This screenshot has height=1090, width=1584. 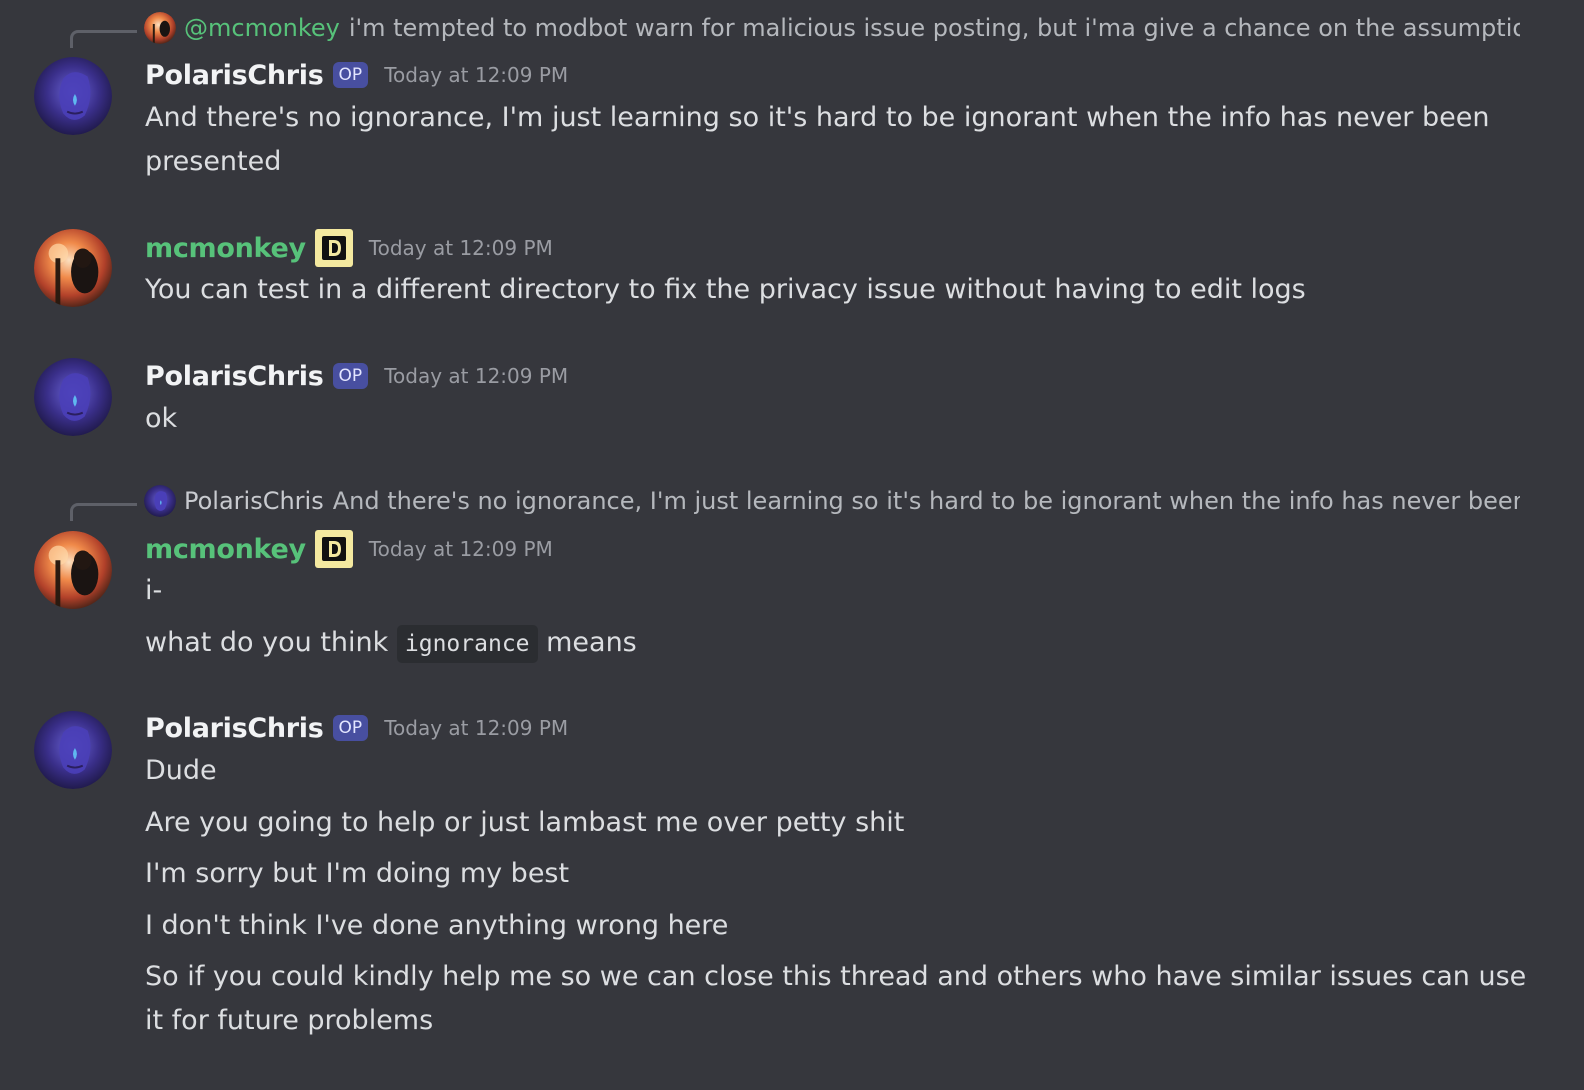 What do you see at coordinates (262, 28) in the screenshot?
I see `reply-author-name: @mcmonkey` at bounding box center [262, 28].